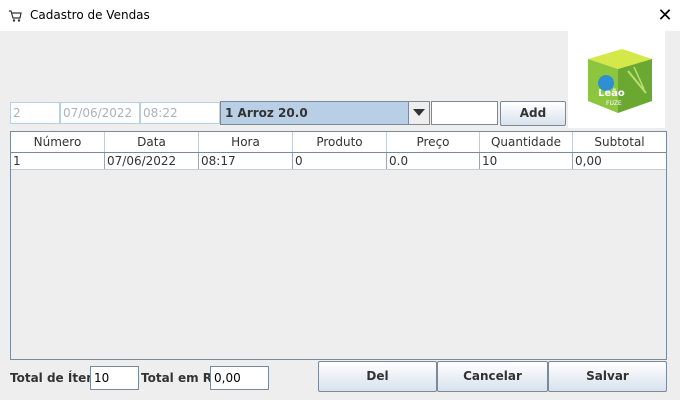 This screenshot has height=400, width=680. I want to click on del-button: Del, so click(377, 376).